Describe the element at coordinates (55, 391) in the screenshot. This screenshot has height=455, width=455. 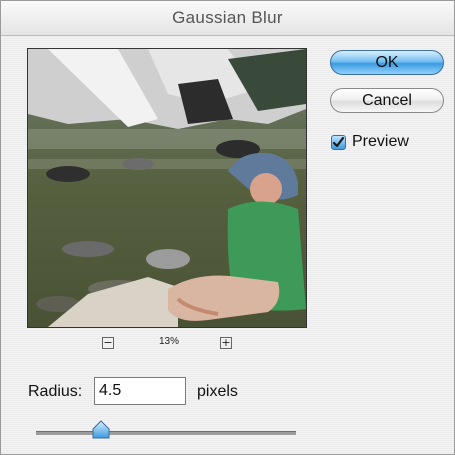
I see `radius-label: Radius:` at that location.